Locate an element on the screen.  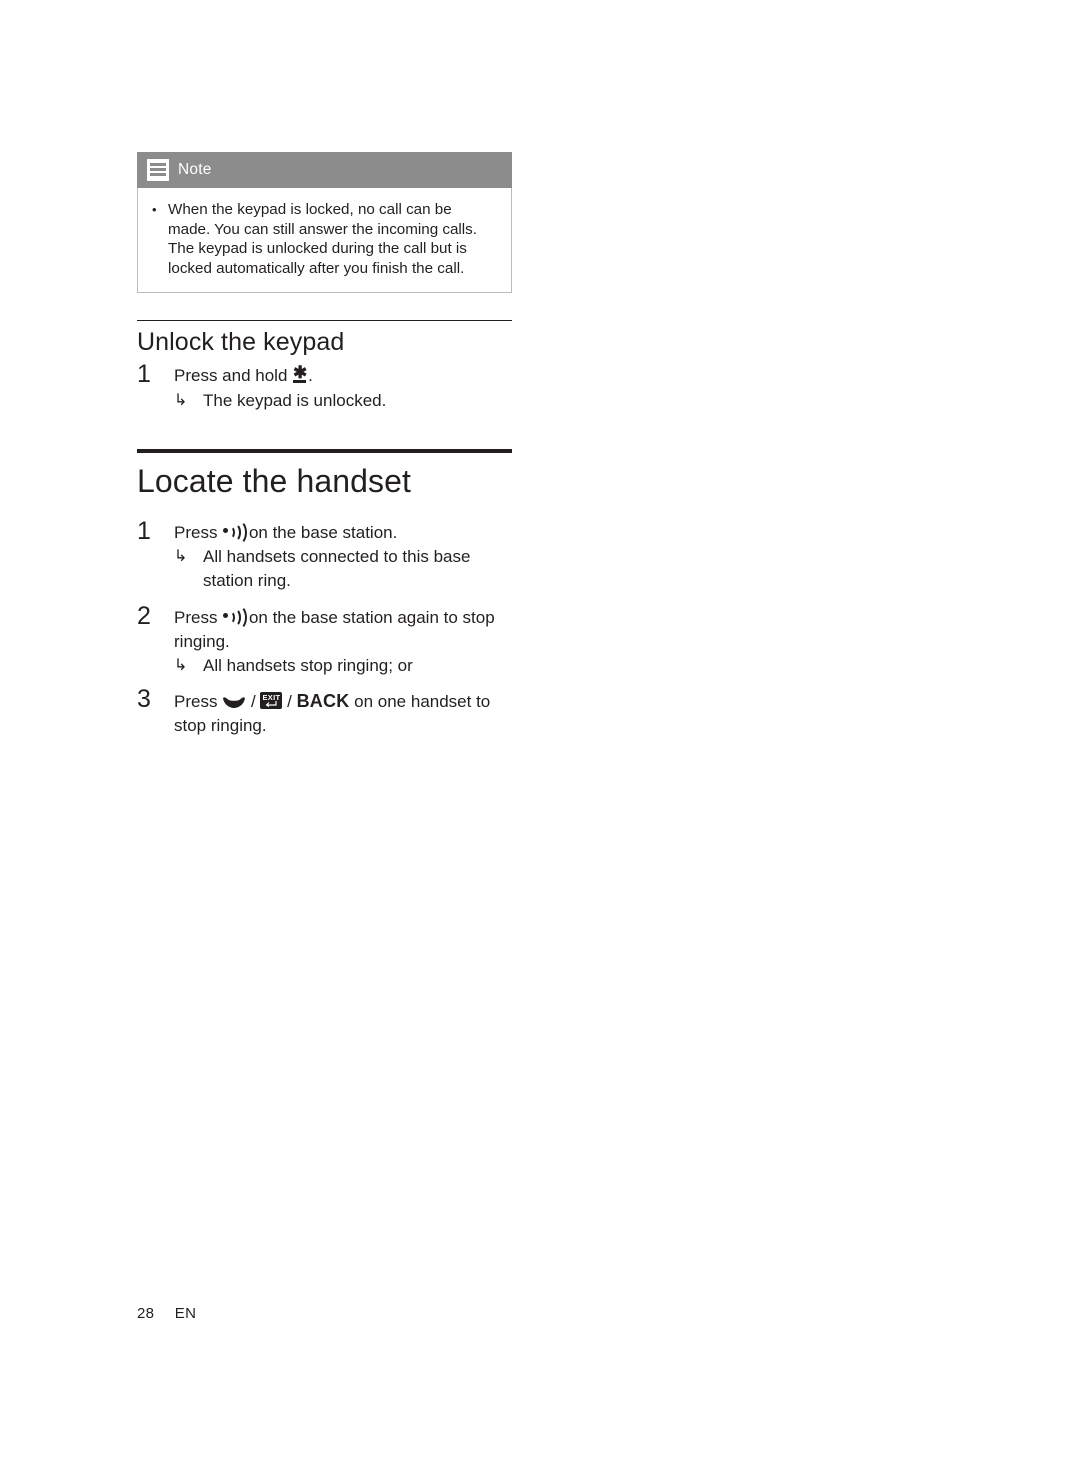
step-result: ↳ All handsets stop ringing; or is located at coordinates (345, 666).